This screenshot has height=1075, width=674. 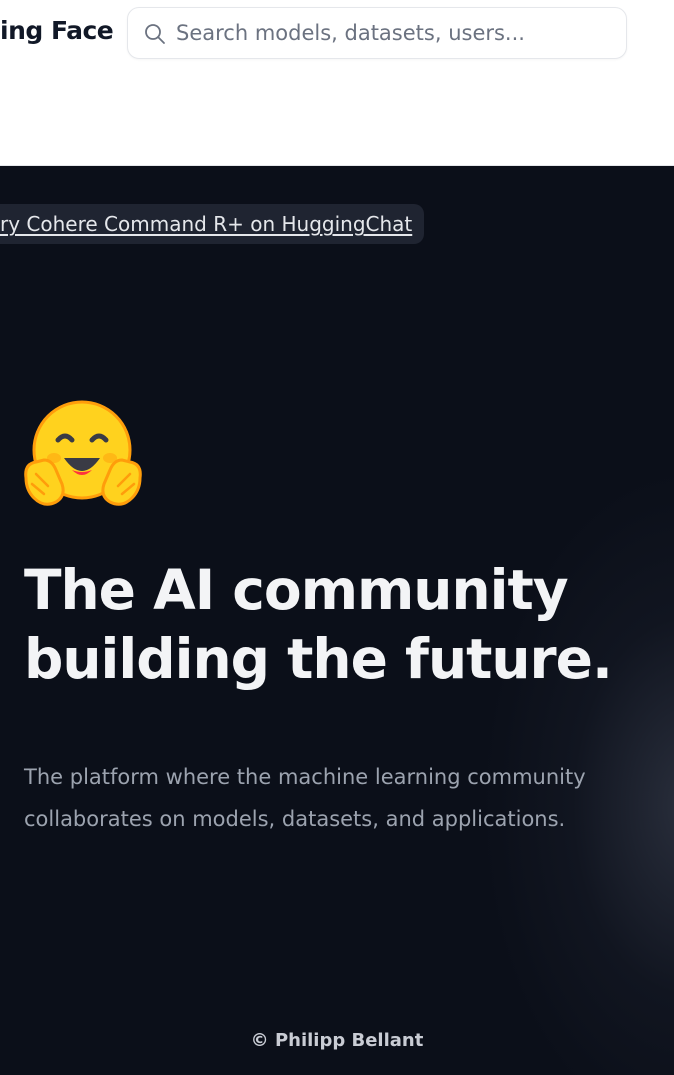 I want to click on copyright-watermark: © Philipp Bellant, so click(x=337, y=1040).